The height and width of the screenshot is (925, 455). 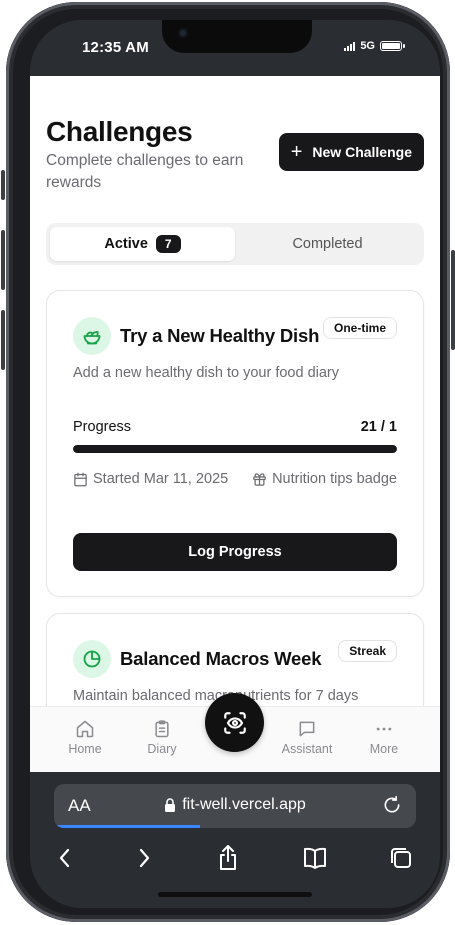 I want to click on progress-label: Progress, so click(x=102, y=427).